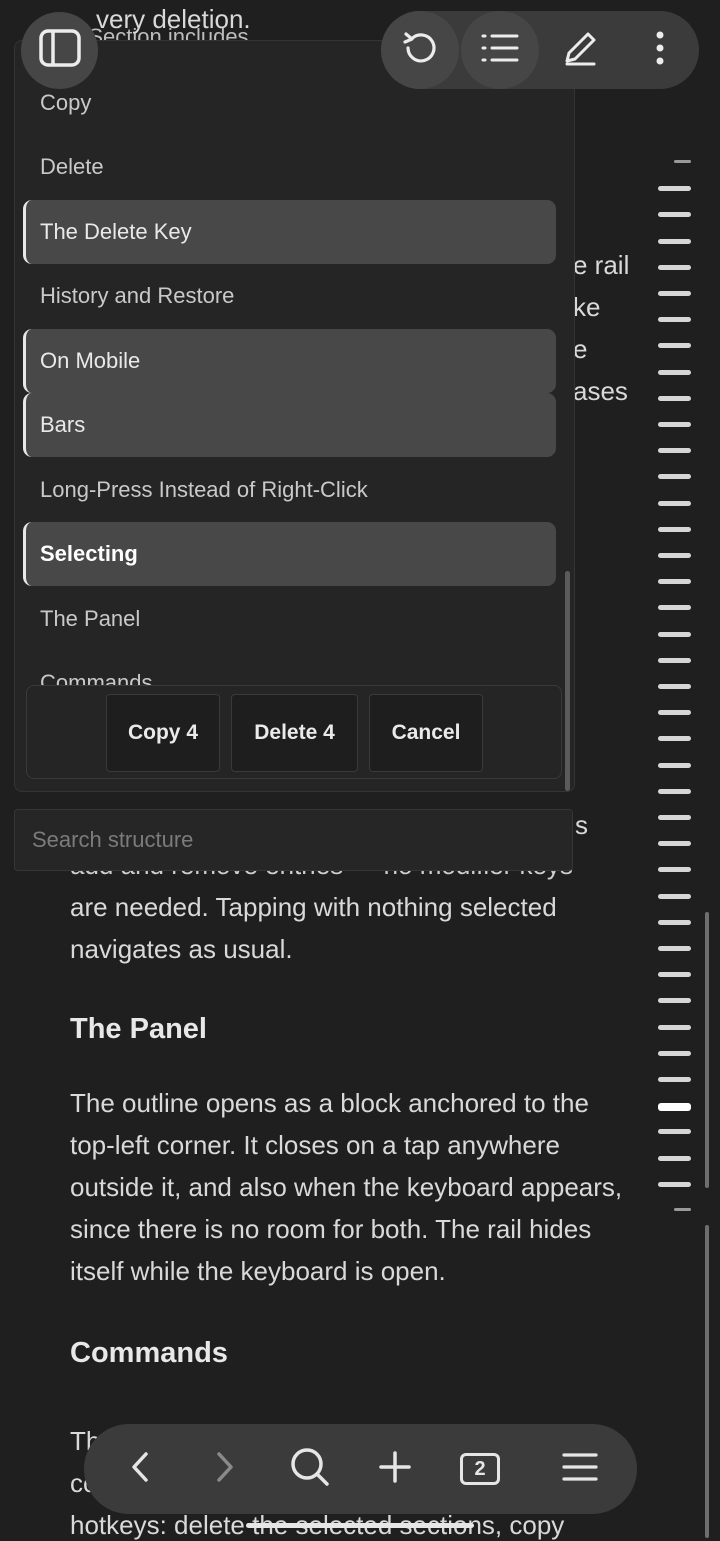 The image size is (720, 1541). Describe the element at coordinates (293, 840) in the screenshot. I see `search-structure-input` at that location.